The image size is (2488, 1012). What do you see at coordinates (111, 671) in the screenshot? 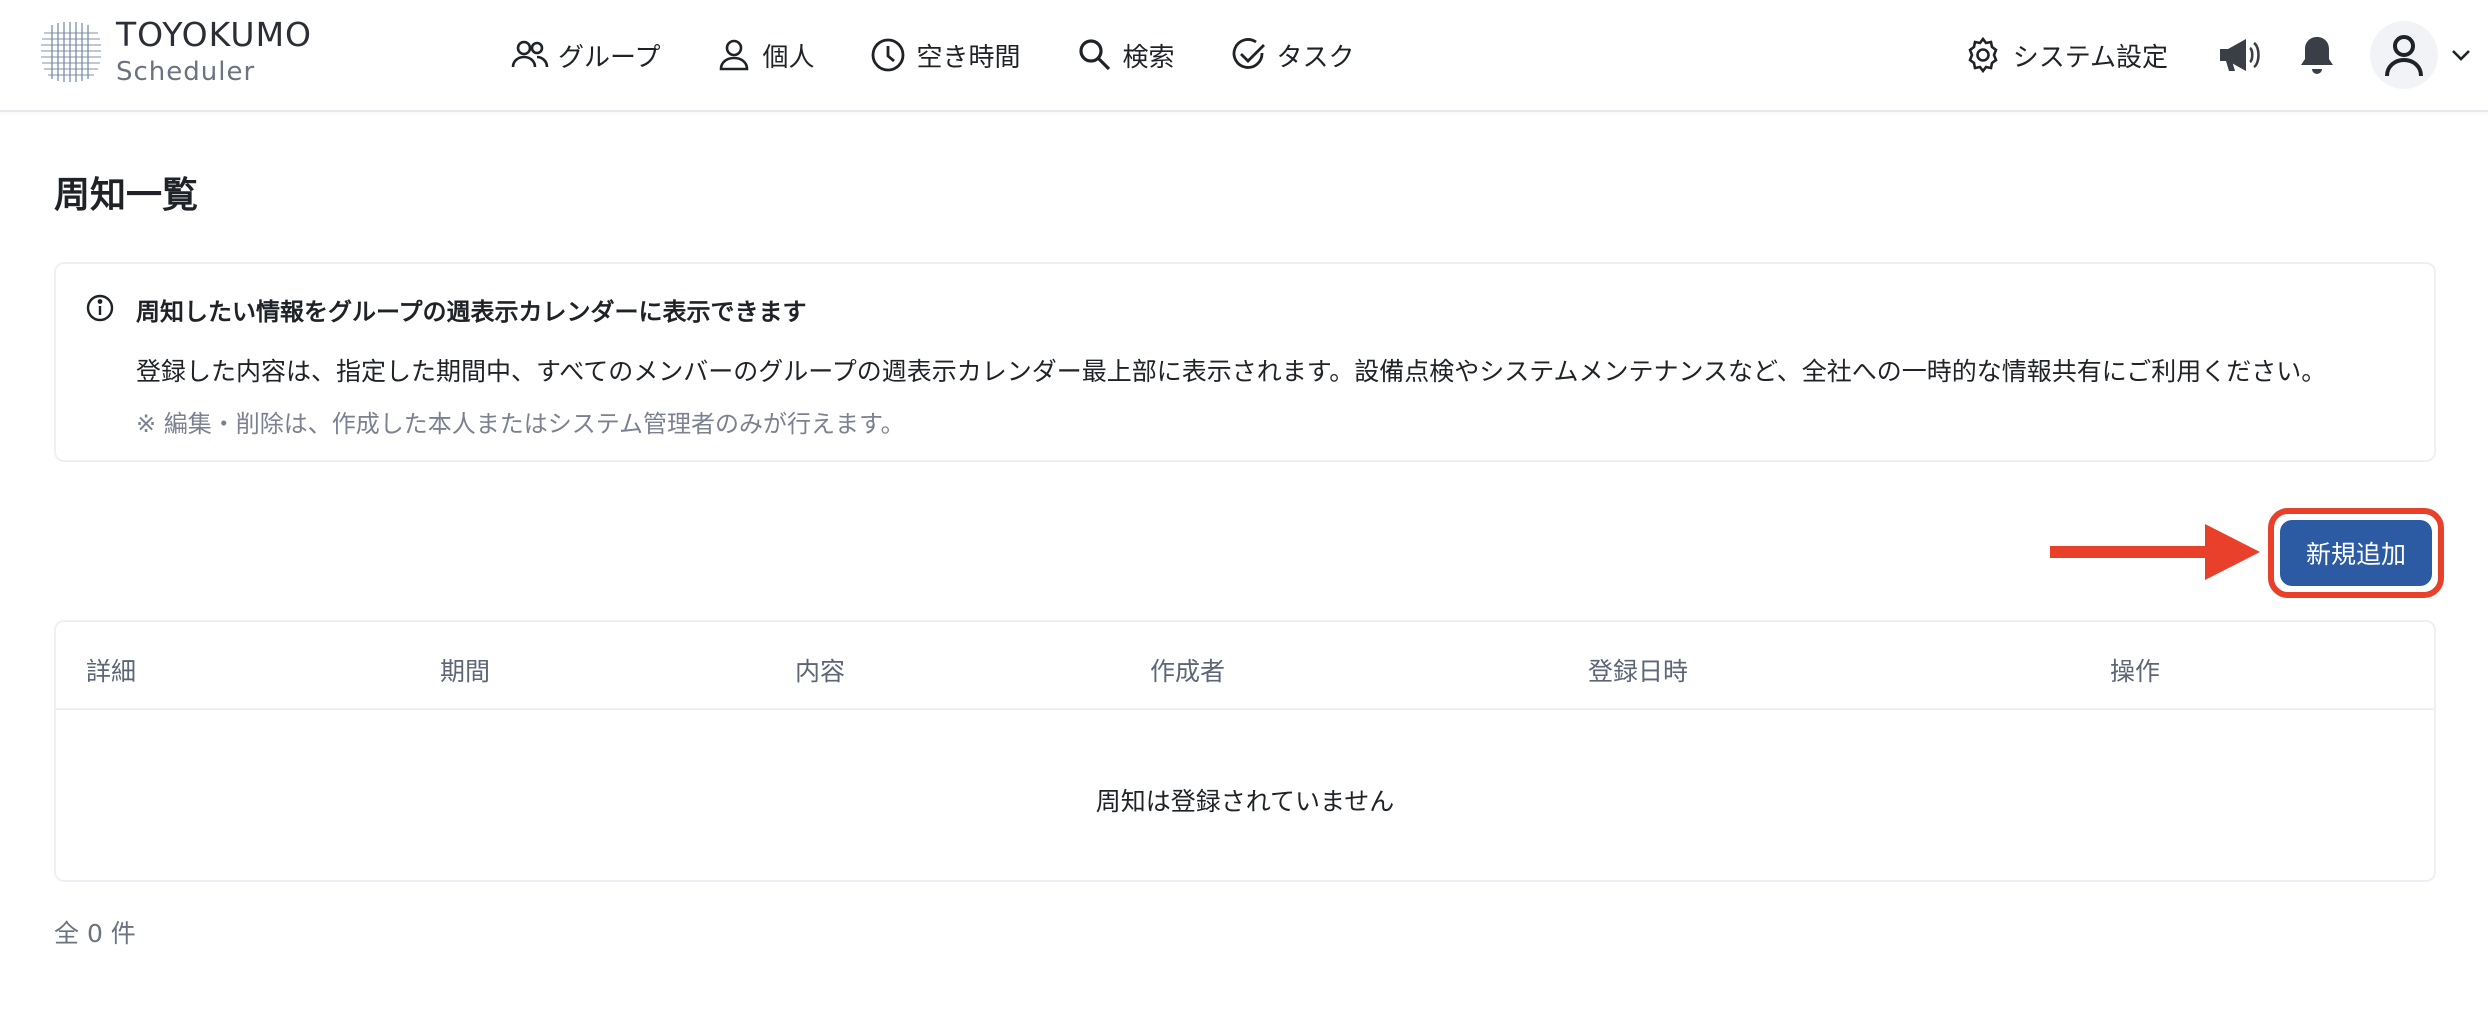
I see `column-header-detail: 詳細` at bounding box center [111, 671].